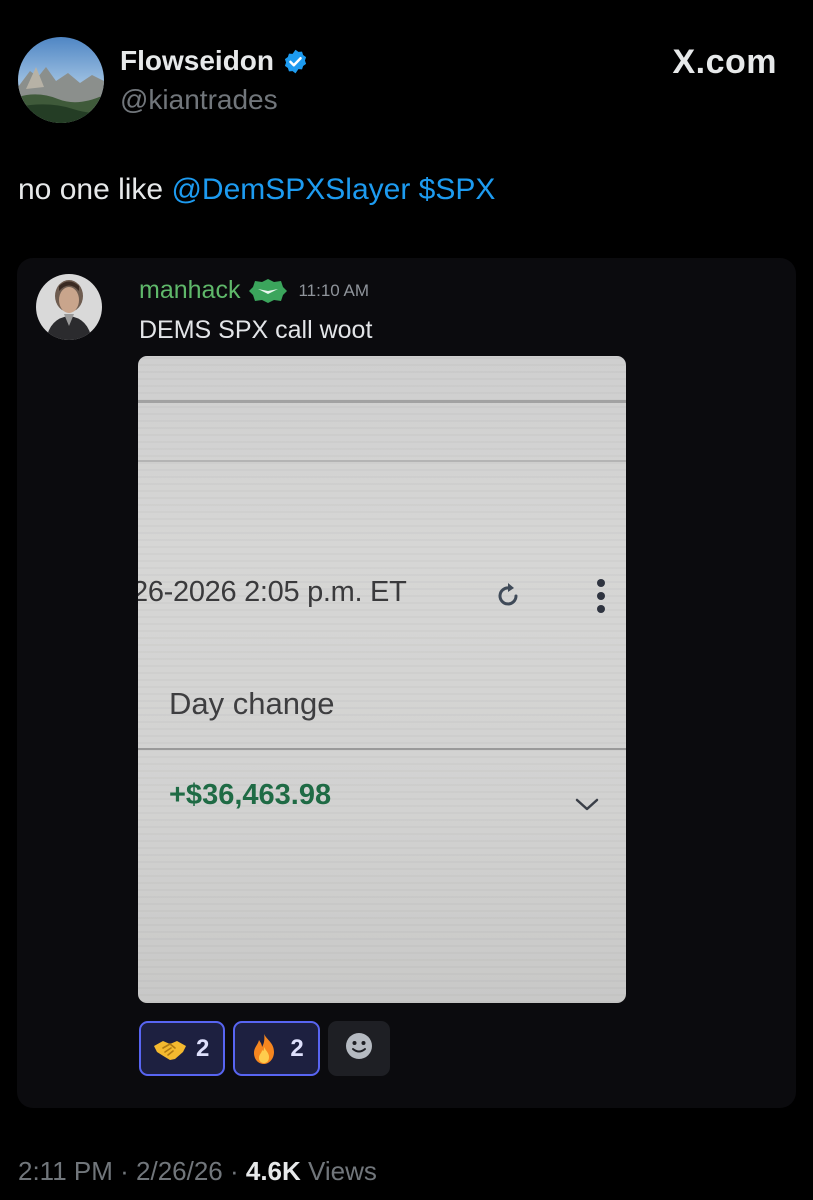 This screenshot has height=1200, width=813. Describe the element at coordinates (65, 1171) in the screenshot. I see `post-time: 2:11 PM` at that location.